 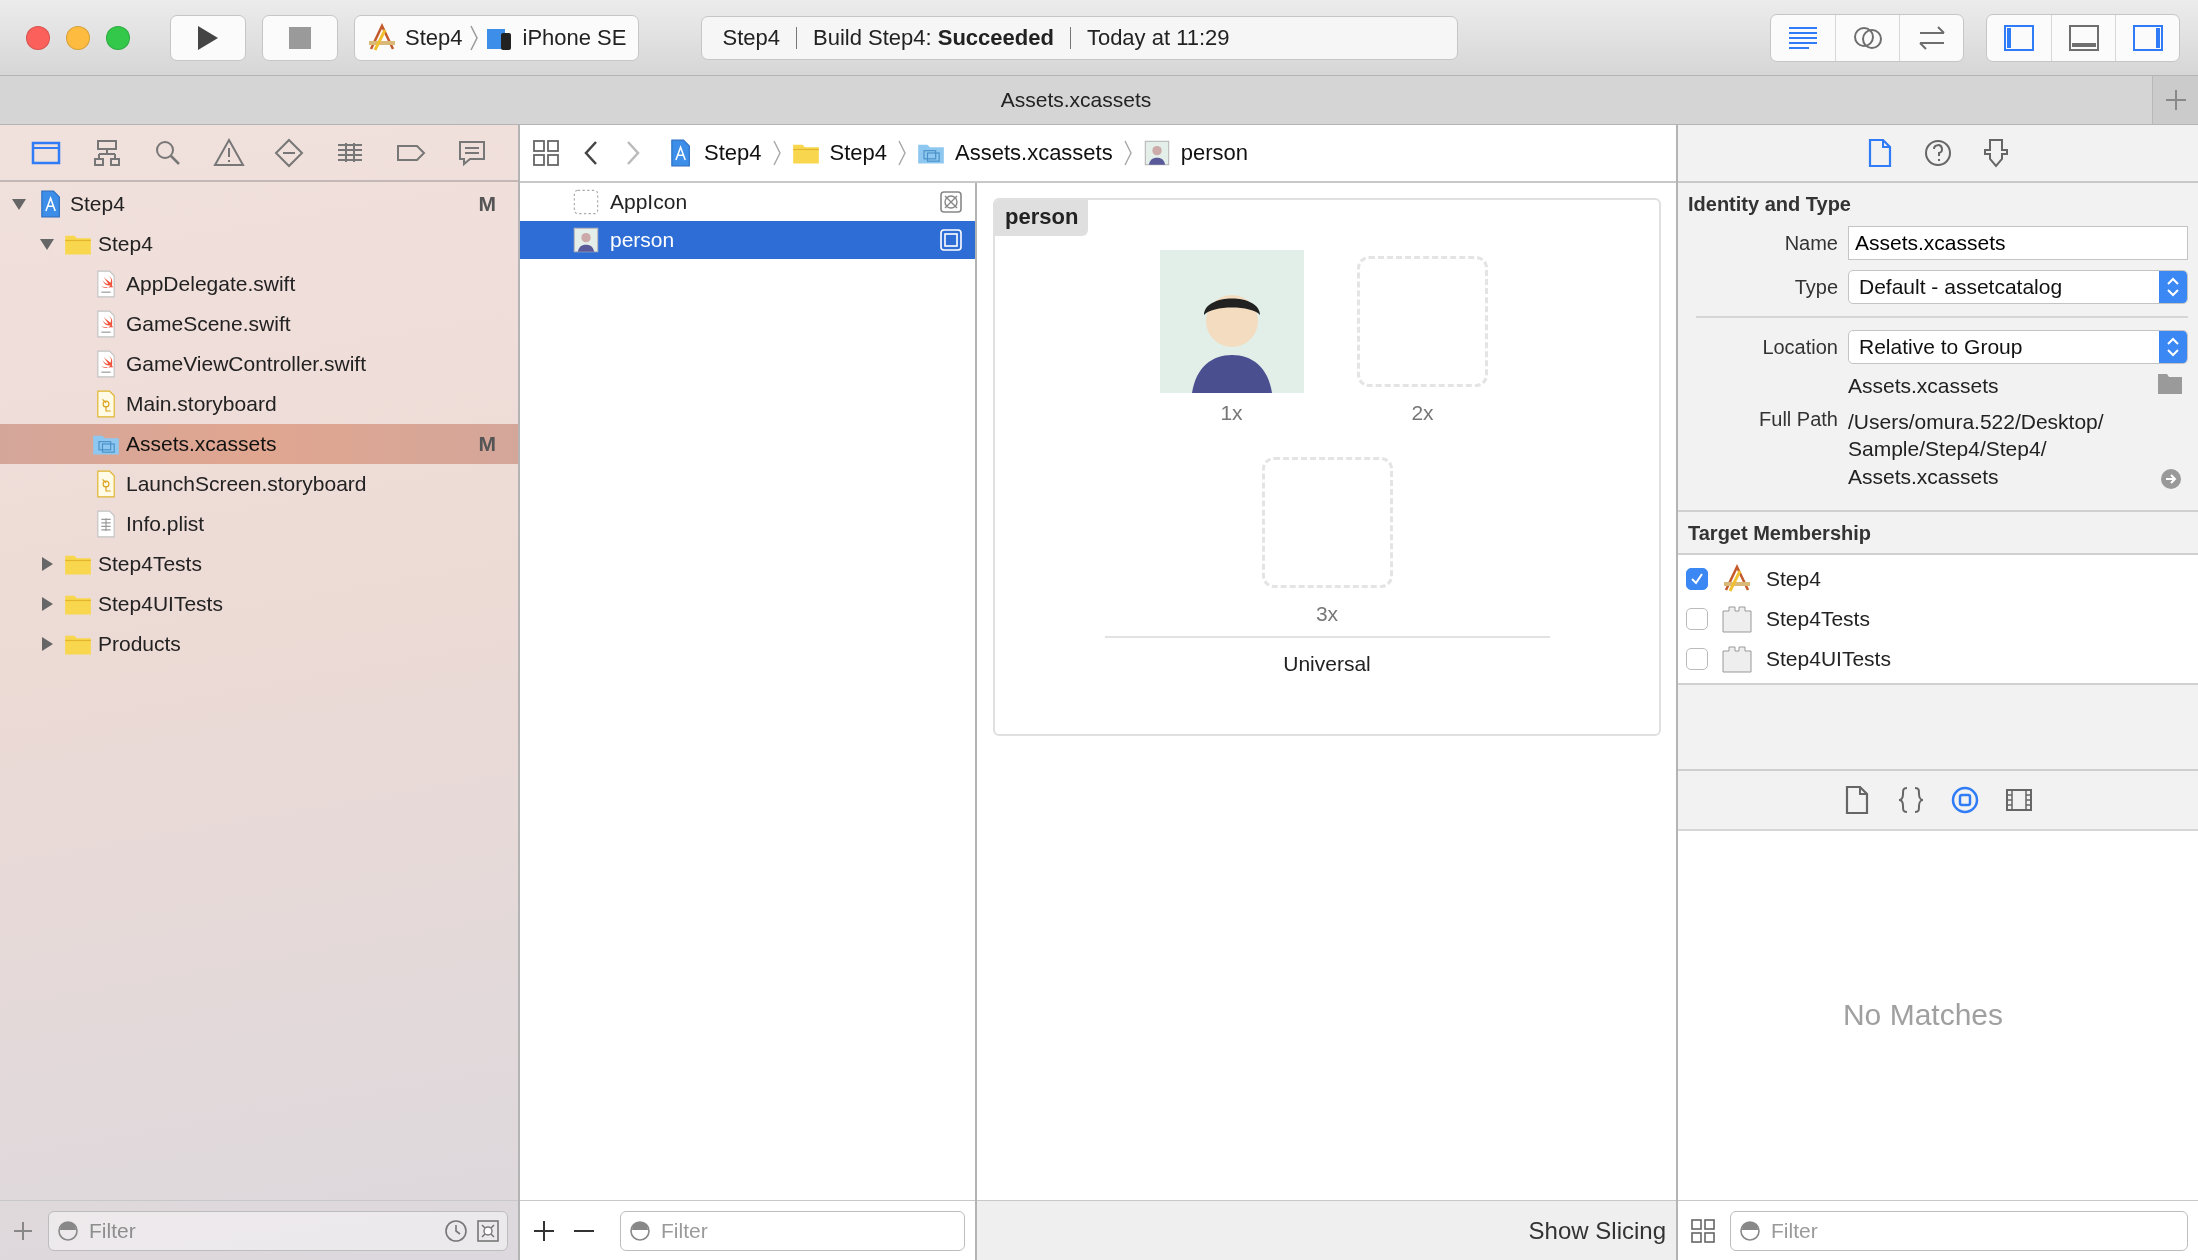 I want to click on asset-name: person, so click(x=643, y=240).